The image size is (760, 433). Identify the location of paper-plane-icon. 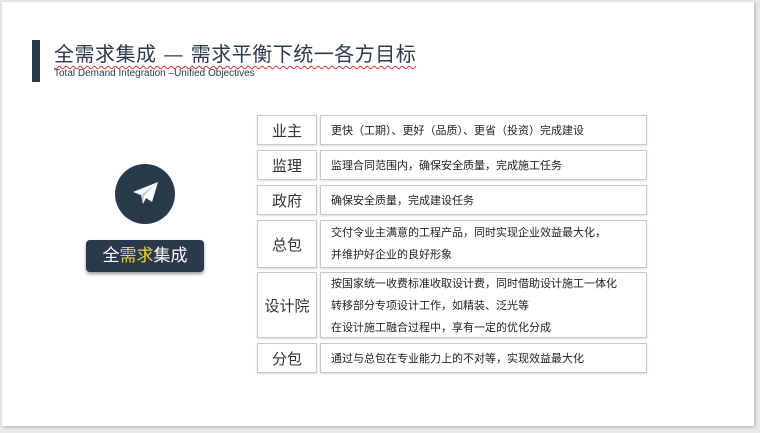
(145, 194).